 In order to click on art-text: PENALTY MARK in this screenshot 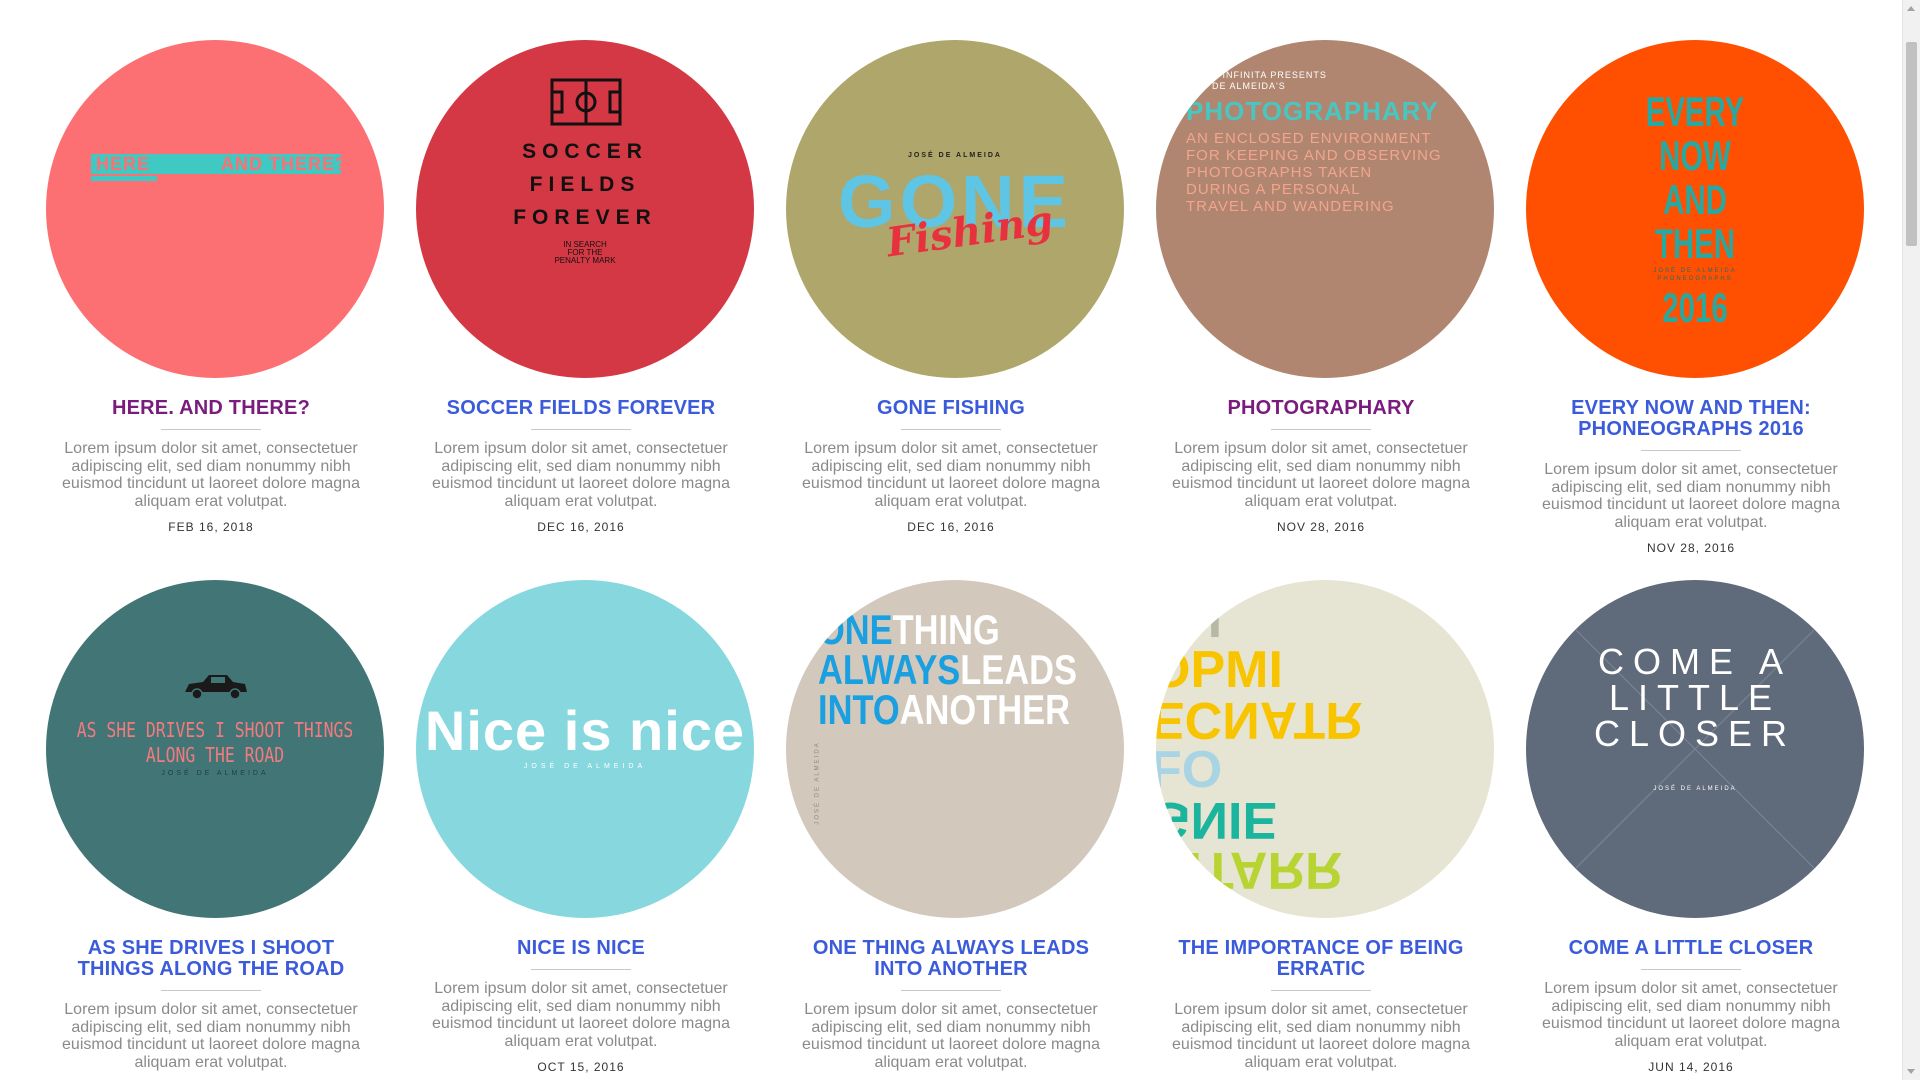, I will do `click(585, 260)`.